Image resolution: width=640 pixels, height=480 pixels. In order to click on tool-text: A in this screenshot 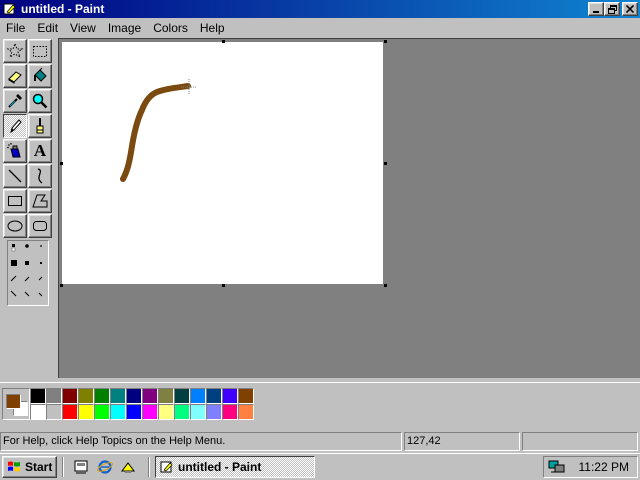, I will do `click(40, 151)`.